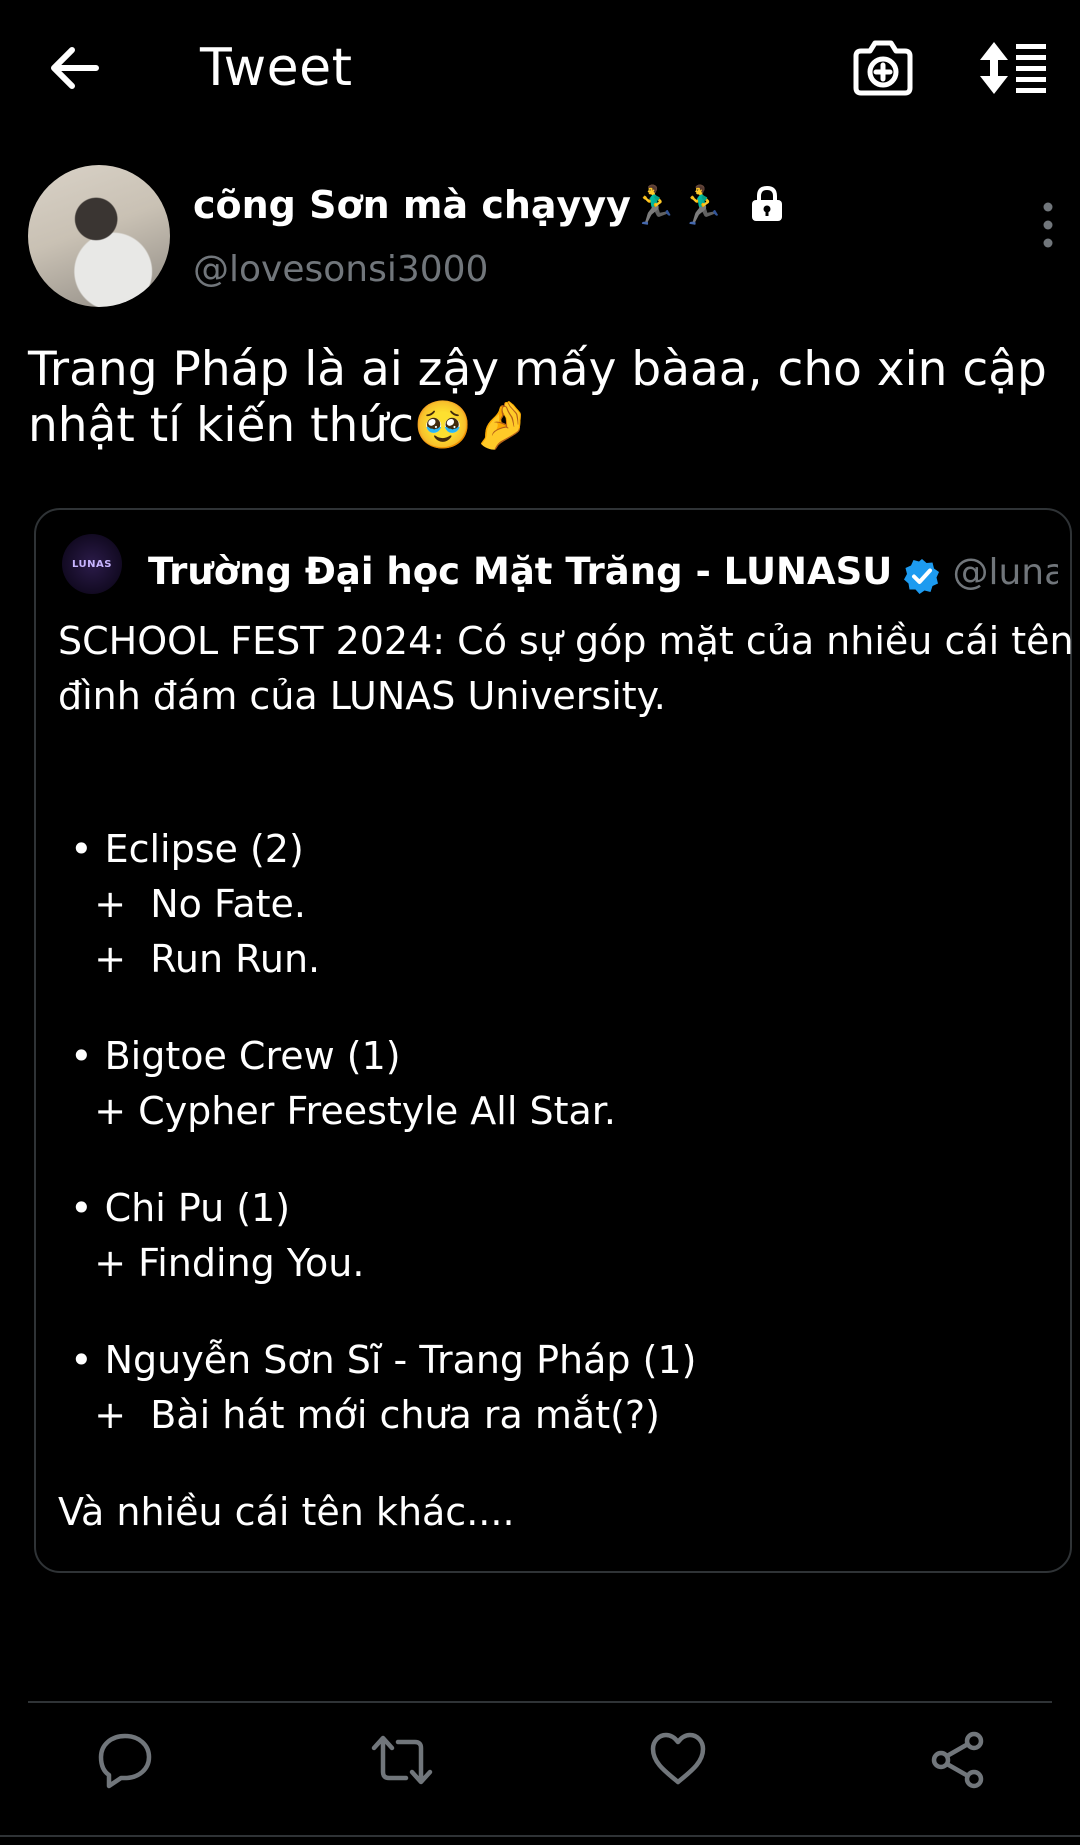  I want to click on author-display-name: cõng Sơn mà chạyyy🏃‍♂️🏃‍♂️, so click(489, 205).